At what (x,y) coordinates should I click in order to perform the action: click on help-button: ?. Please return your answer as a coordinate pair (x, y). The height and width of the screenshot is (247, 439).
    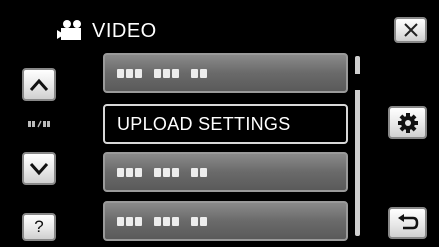
    Looking at the image, I should click on (39, 227).